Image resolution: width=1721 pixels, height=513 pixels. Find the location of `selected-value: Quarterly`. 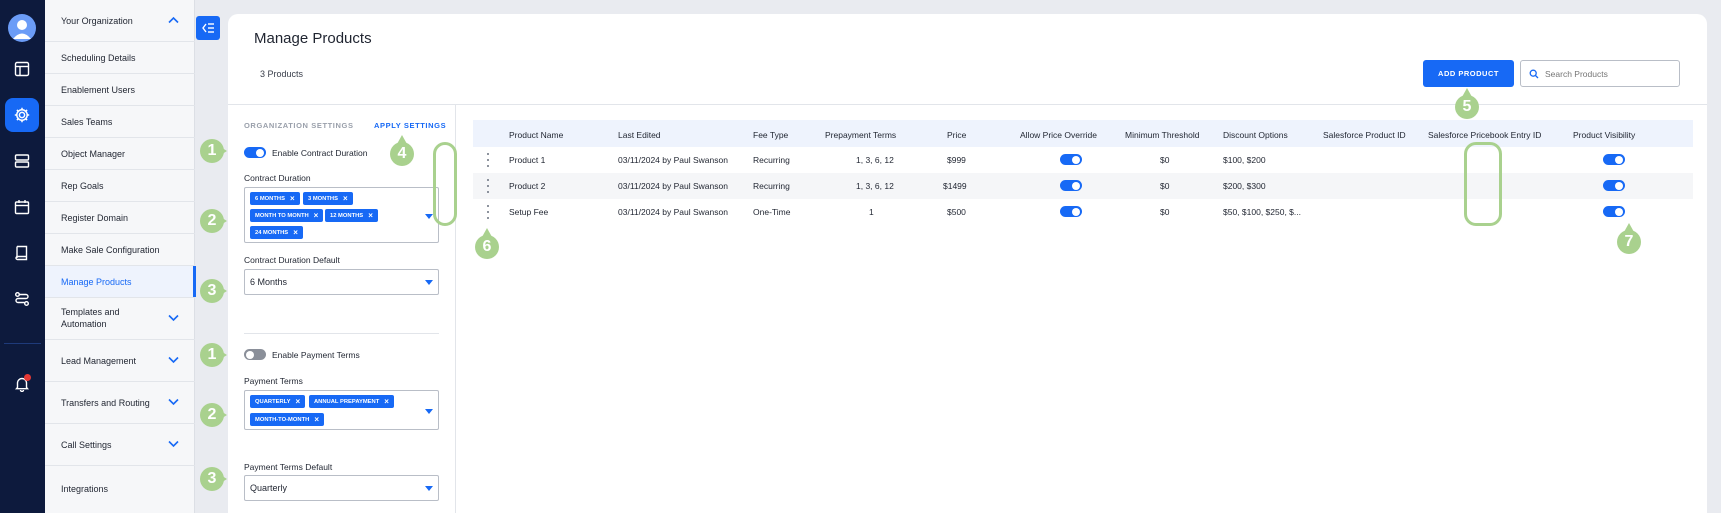

selected-value: Quarterly is located at coordinates (269, 488).